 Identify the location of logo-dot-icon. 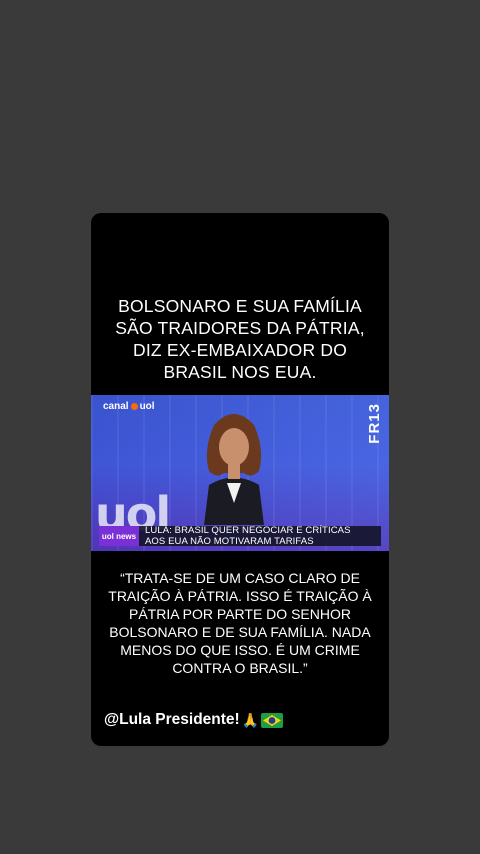
(134, 406).